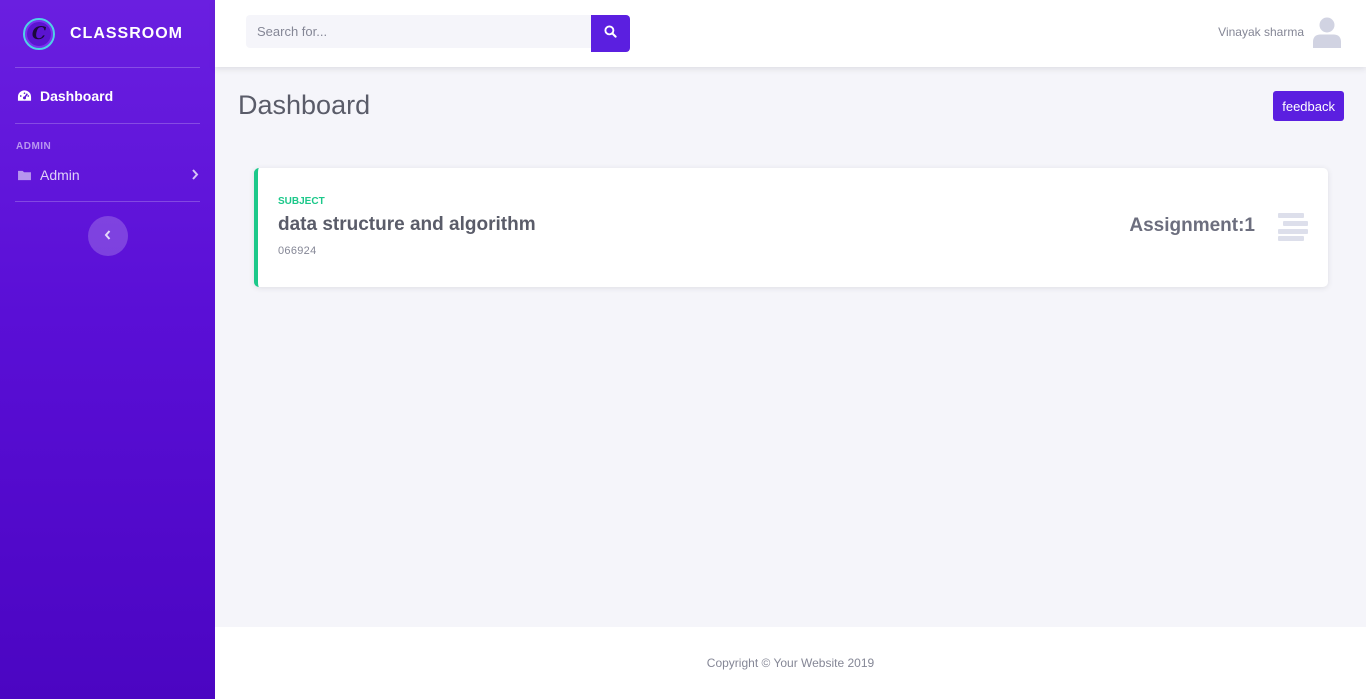 This screenshot has width=1366, height=699. I want to click on bars-icon, so click(1293, 227).